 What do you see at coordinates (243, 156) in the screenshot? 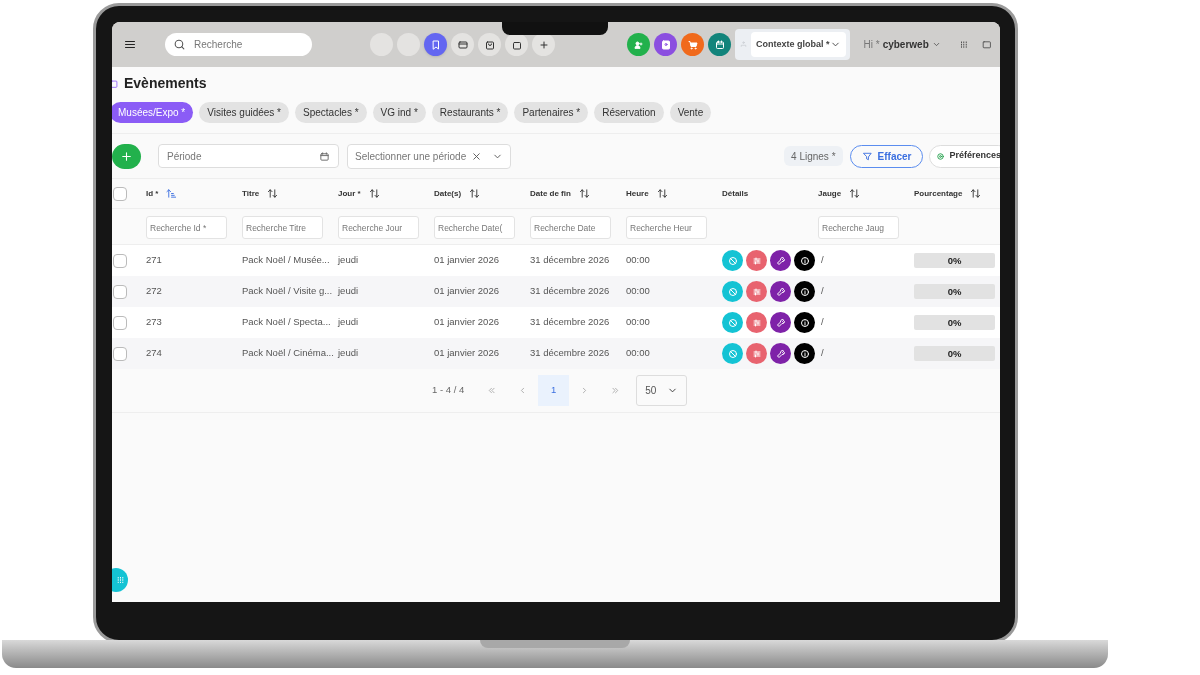
I see `period-input: Période` at bounding box center [243, 156].